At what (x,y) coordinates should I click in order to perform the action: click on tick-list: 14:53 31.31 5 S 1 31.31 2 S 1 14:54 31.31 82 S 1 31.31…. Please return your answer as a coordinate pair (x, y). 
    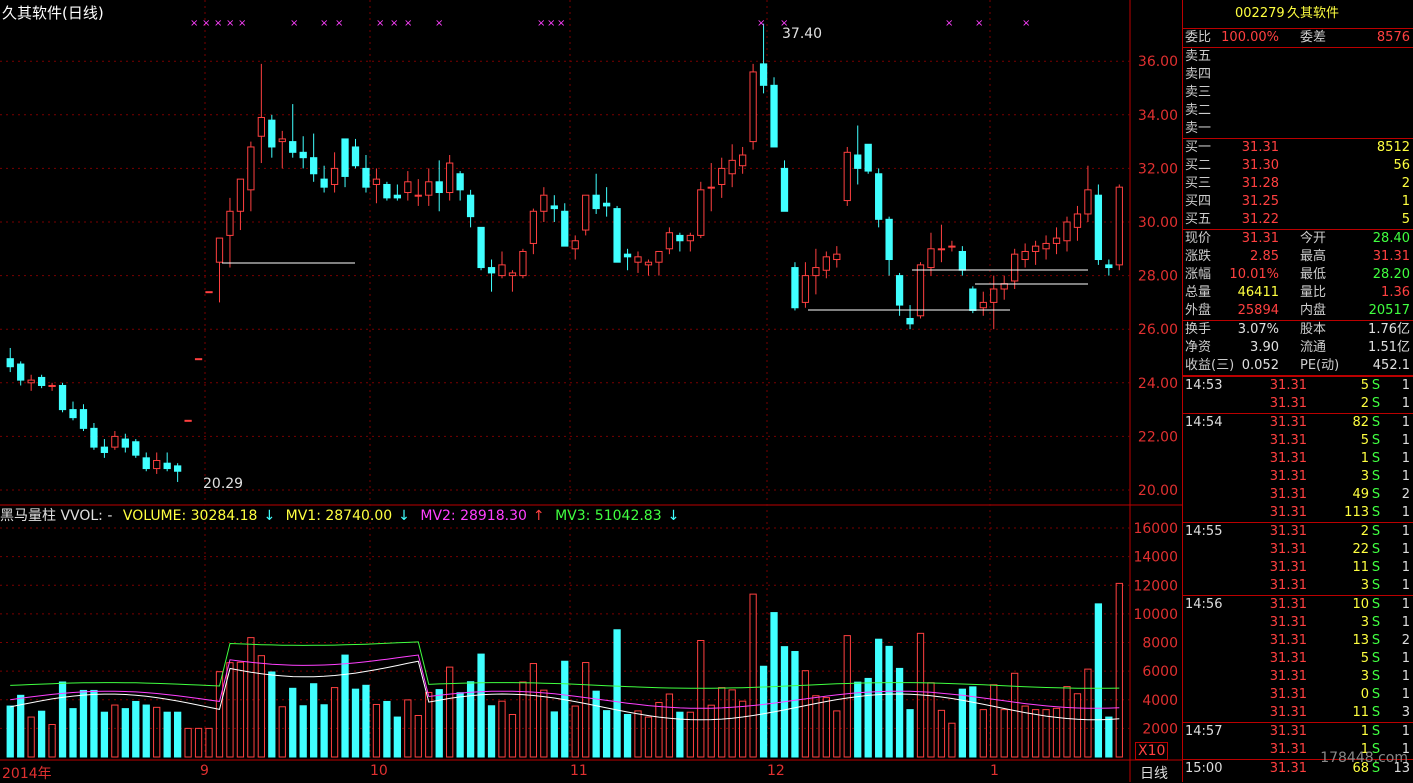
    Looking at the image, I should click on (1298, 576).